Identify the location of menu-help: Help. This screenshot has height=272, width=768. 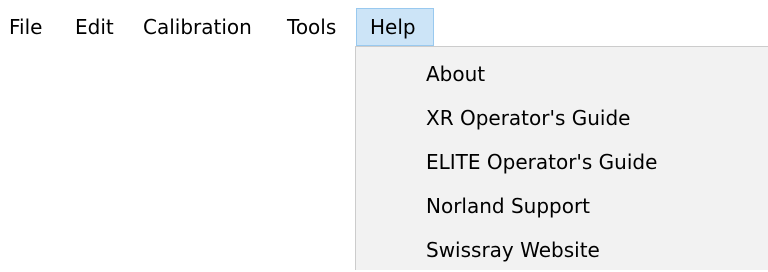
(395, 27).